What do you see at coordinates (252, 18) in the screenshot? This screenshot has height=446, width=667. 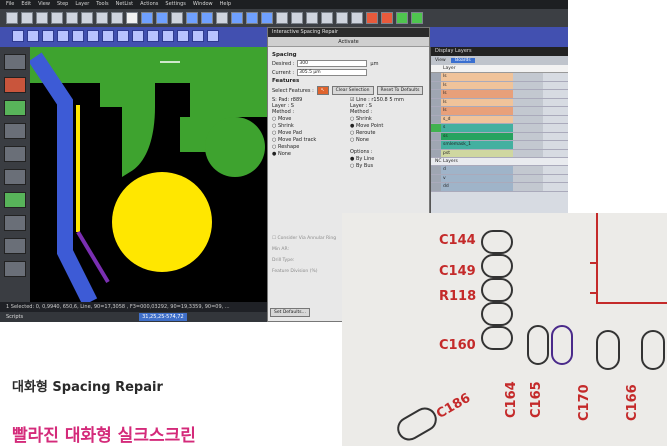 I see `copy-icon` at bounding box center [252, 18].